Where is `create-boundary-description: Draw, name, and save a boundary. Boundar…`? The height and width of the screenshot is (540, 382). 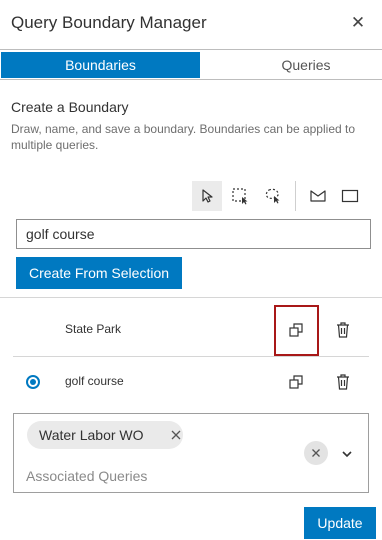
create-boundary-description: Draw, name, and save a boundary. Boundar… is located at coordinates (183, 137).